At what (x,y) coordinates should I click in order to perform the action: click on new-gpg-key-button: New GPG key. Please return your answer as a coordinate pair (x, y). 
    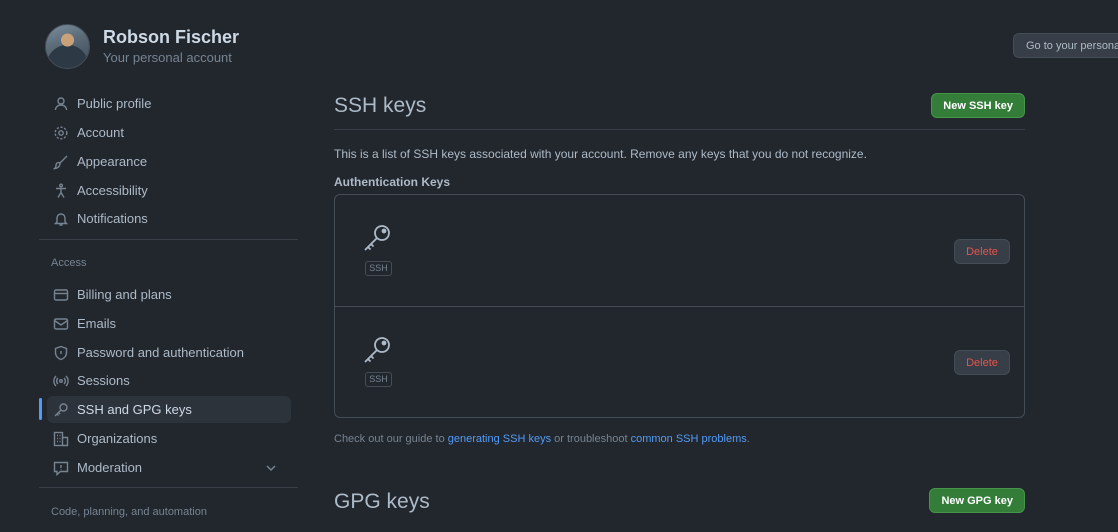
    Looking at the image, I should click on (977, 500).